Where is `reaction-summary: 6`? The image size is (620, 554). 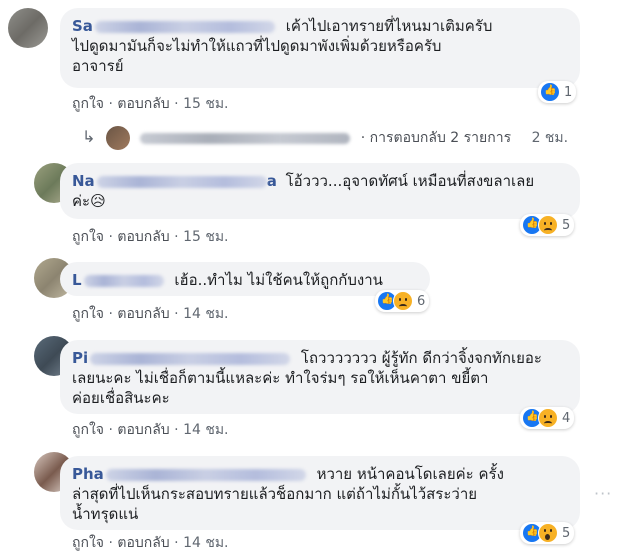
reaction-summary: 6 is located at coordinates (402, 301).